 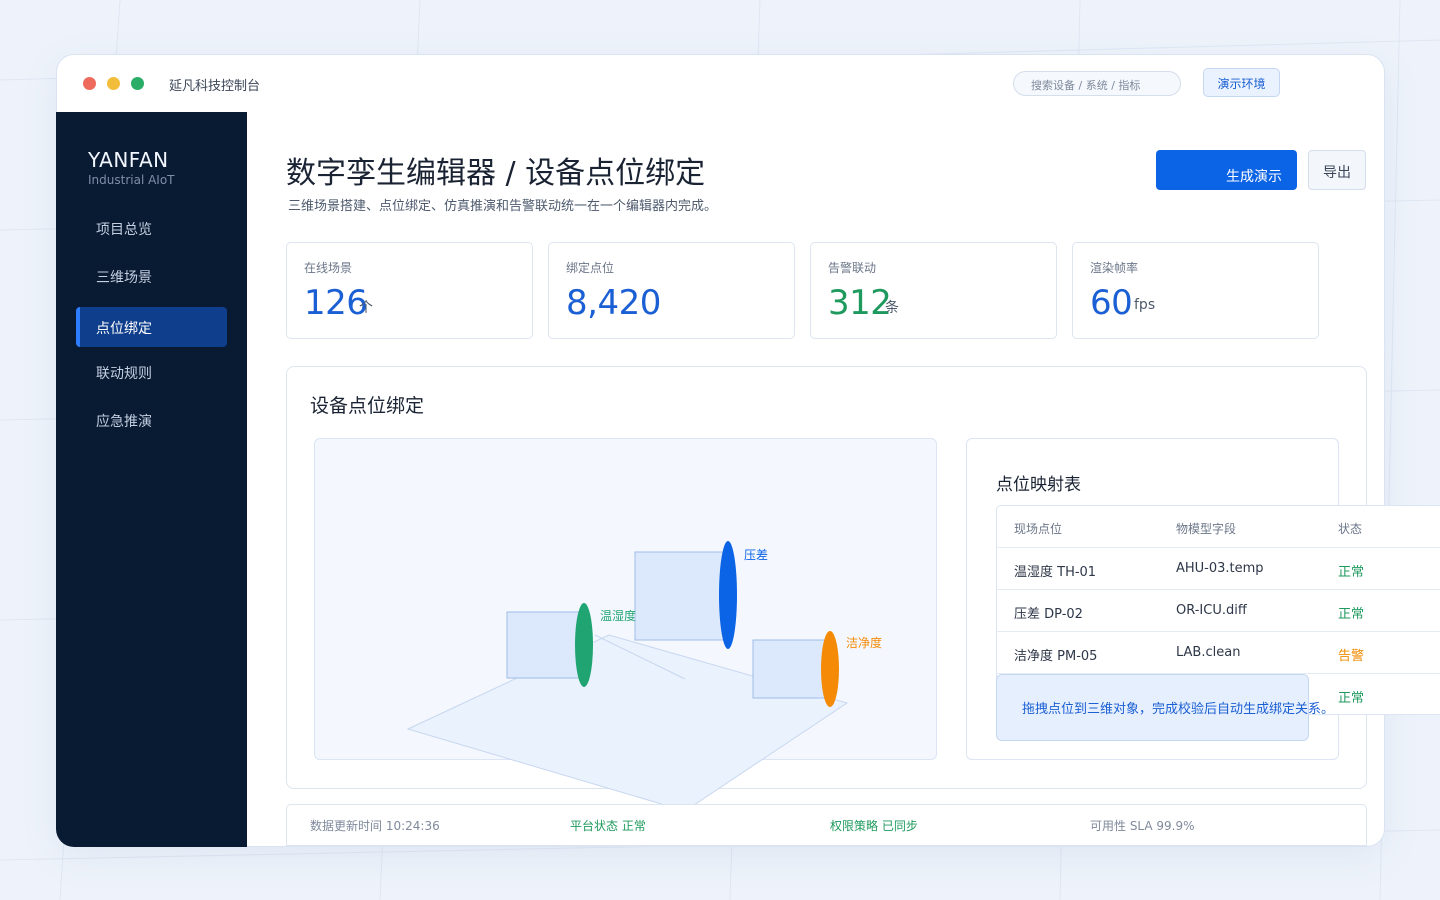 I want to click on cell-site-point: 压差 DP-02, so click(x=1048, y=614).